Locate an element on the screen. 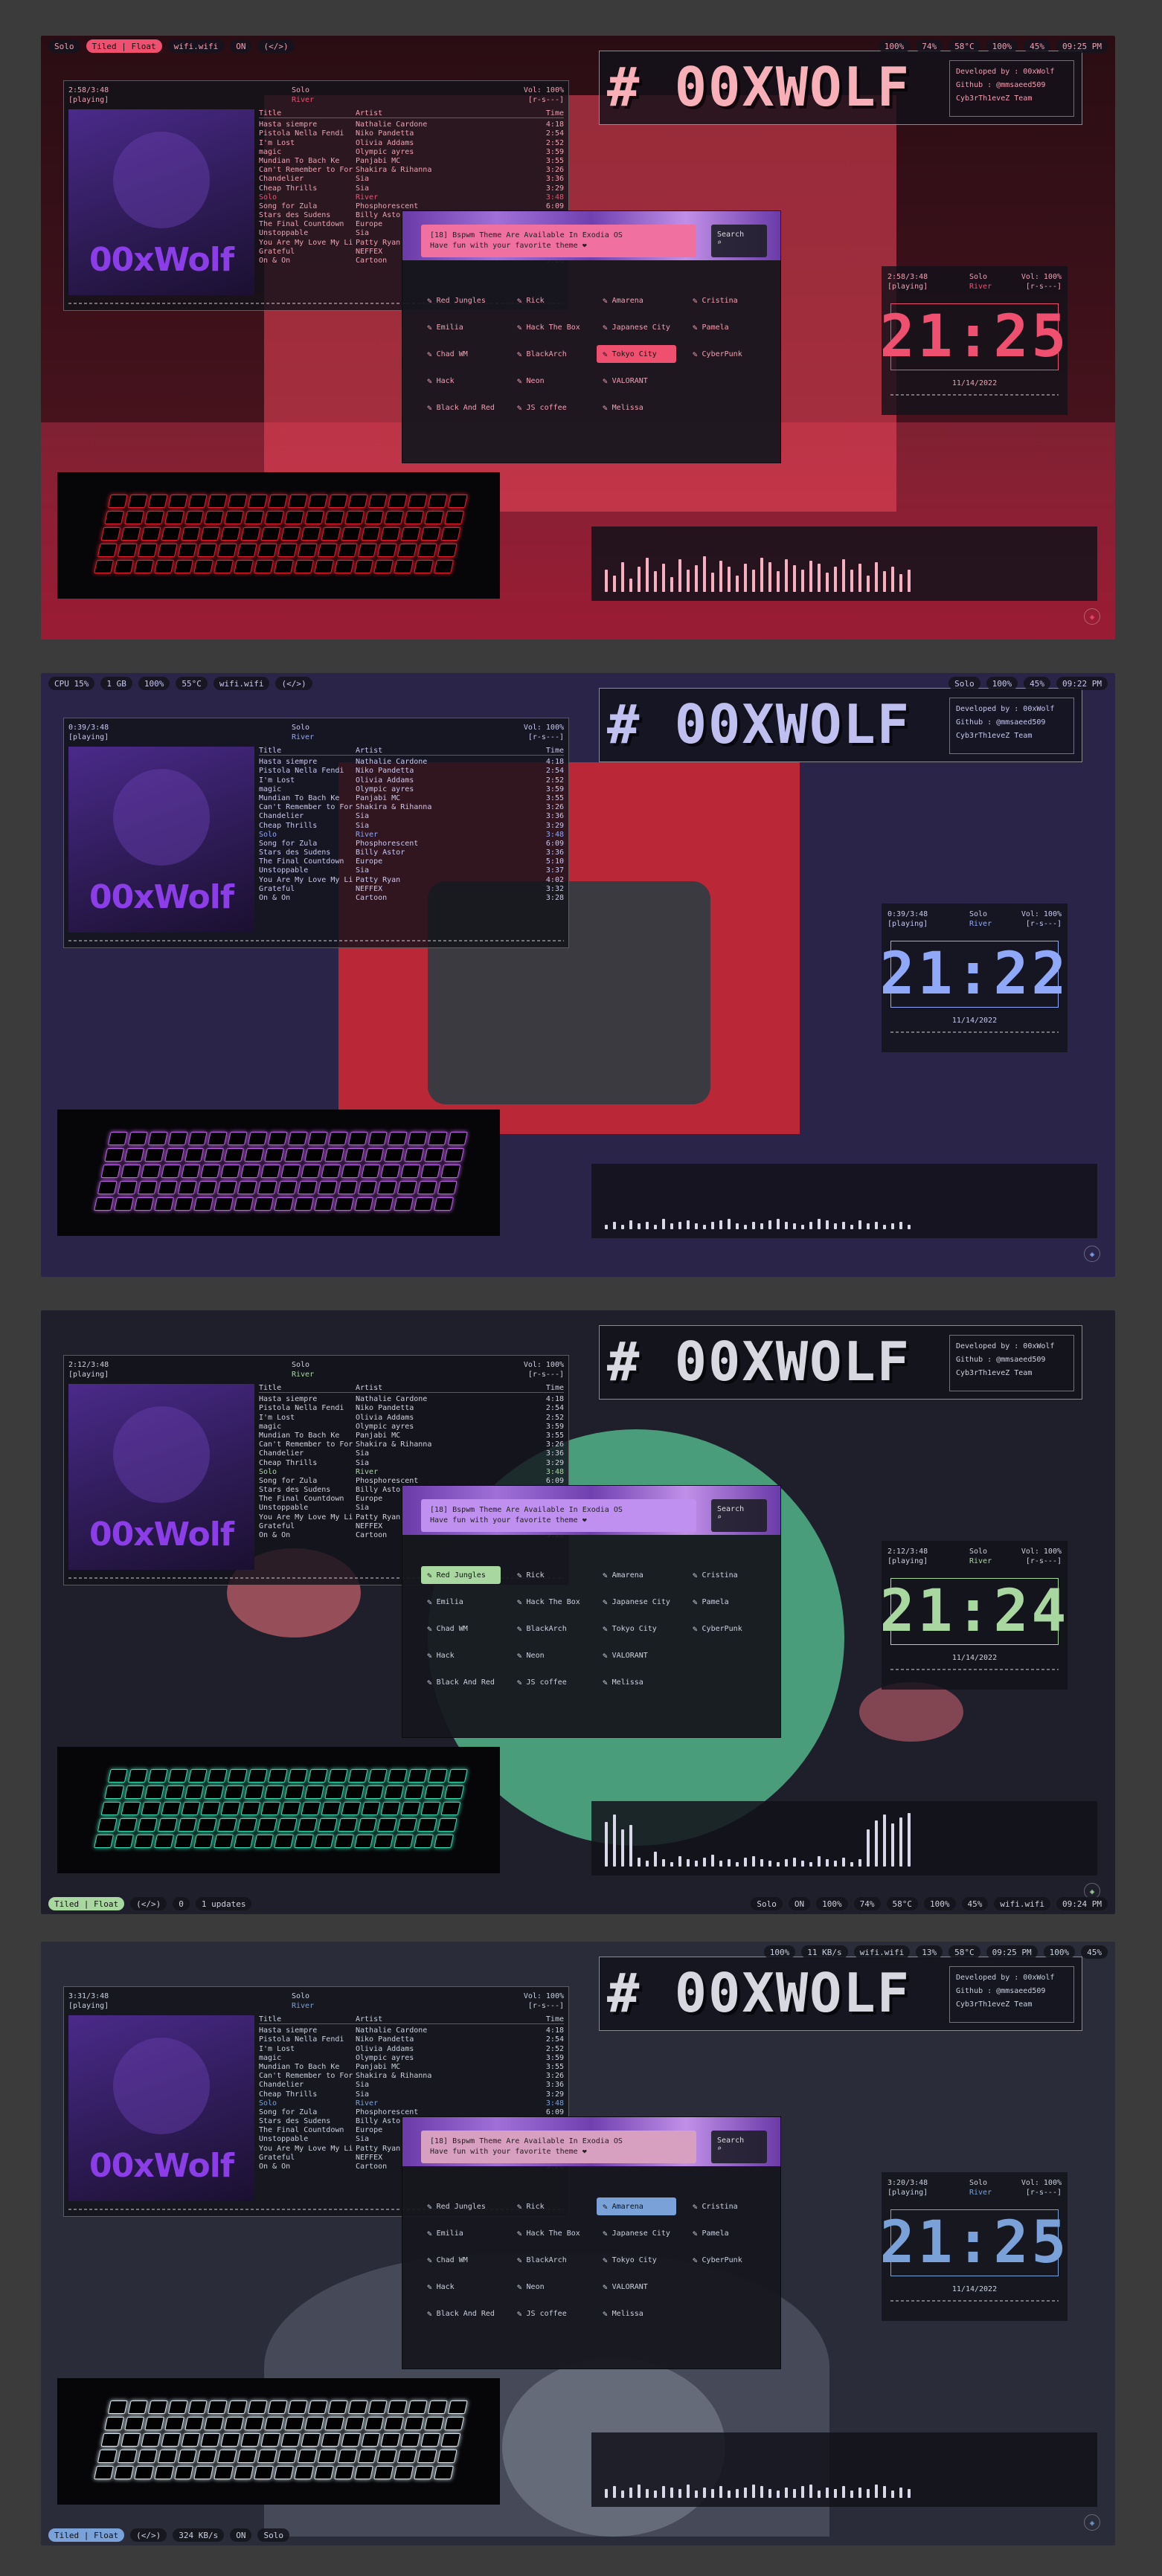 The height and width of the screenshot is (2576, 1162). theme-option: ✎ JS coffee is located at coordinates (548, 2313).